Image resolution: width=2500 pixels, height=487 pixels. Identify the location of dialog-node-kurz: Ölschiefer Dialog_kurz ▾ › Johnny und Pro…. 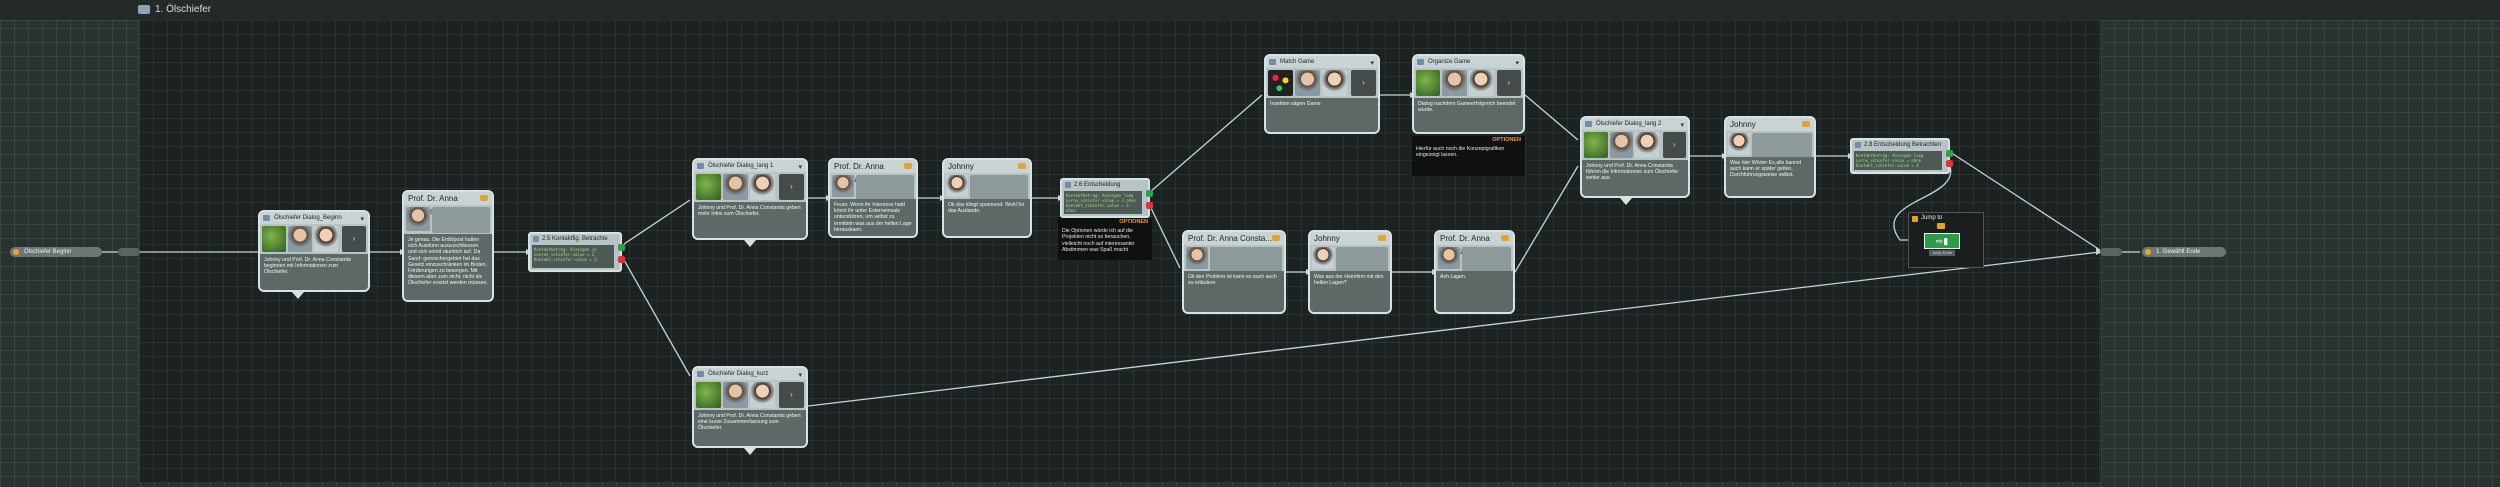
(750, 407).